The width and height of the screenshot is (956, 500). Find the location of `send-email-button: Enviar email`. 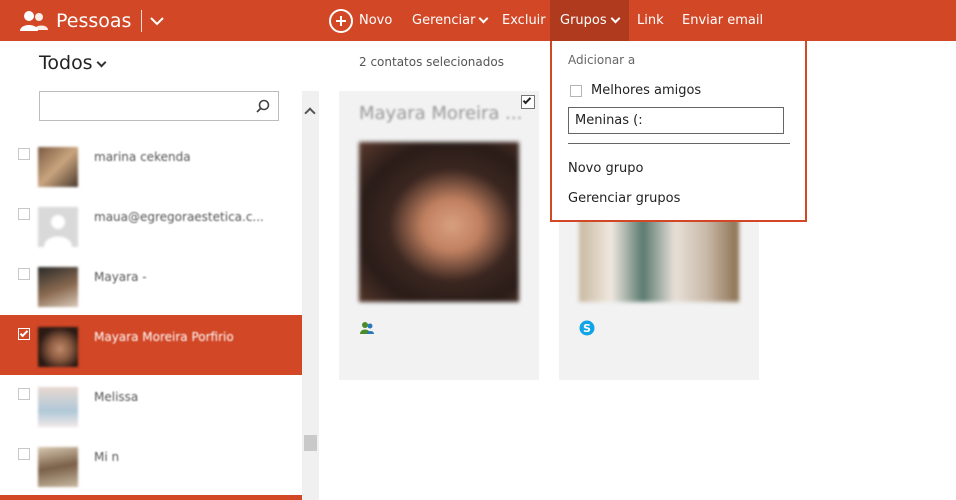

send-email-button: Enviar email is located at coordinates (722, 20).